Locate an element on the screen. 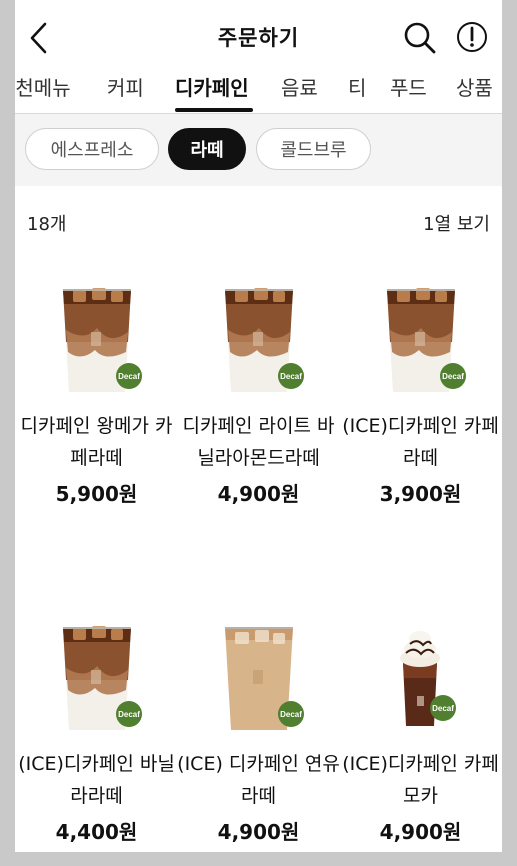 Image resolution: width=517 pixels, height=866 pixels. product-card: Decaf (ICE)디카페인 바닐라라떼 4,400원 is located at coordinates (96, 726).